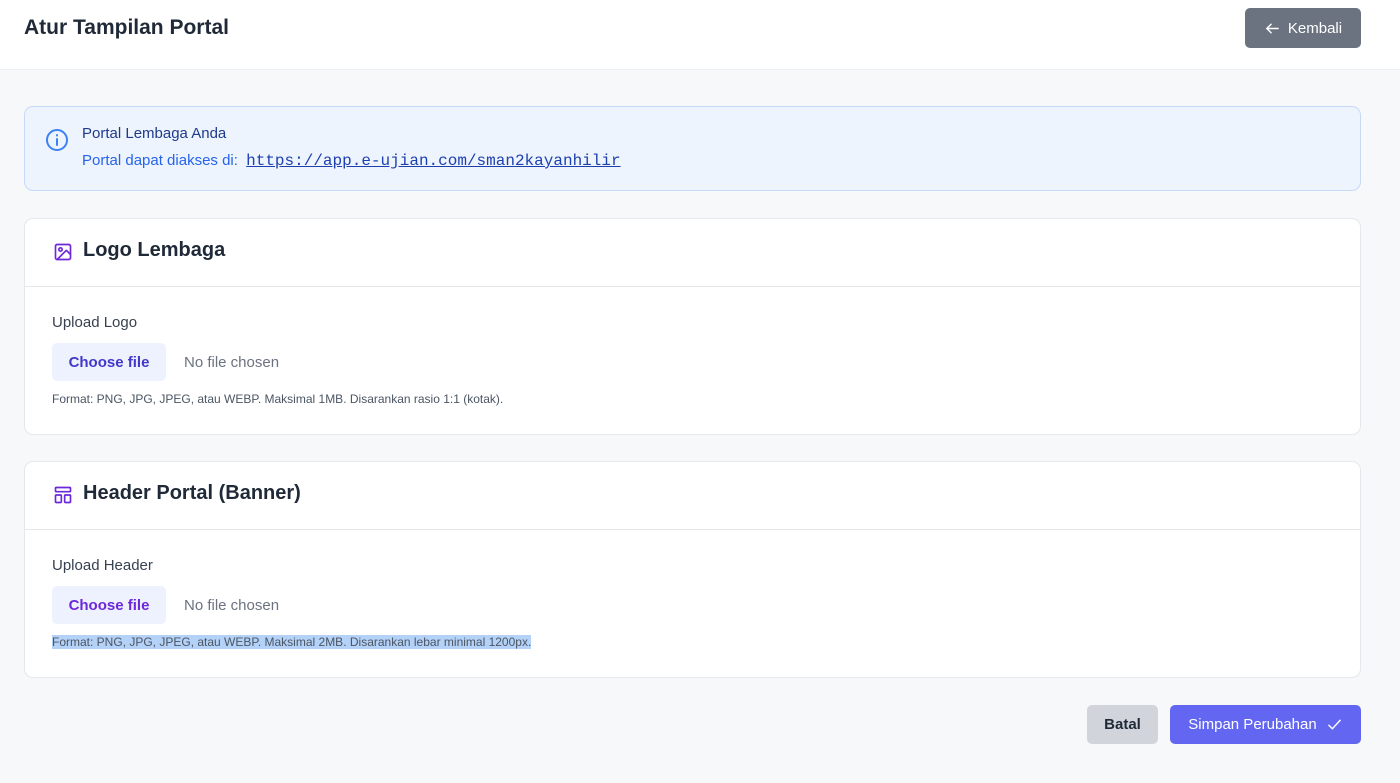  What do you see at coordinates (154, 133) in the screenshot?
I see `info-title: Portal Lembaga Anda` at bounding box center [154, 133].